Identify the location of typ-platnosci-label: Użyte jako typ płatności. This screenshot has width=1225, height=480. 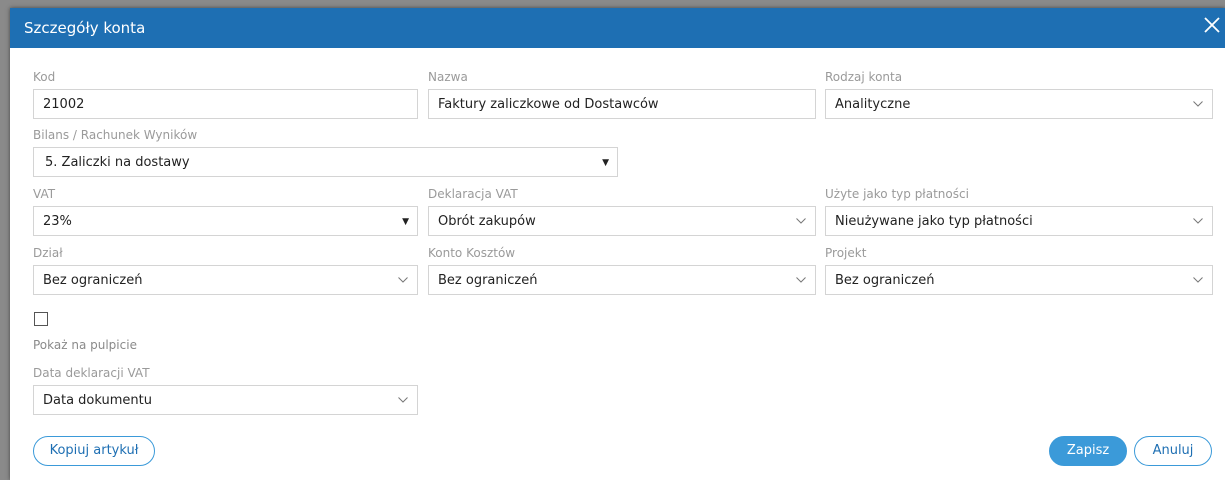
(897, 194).